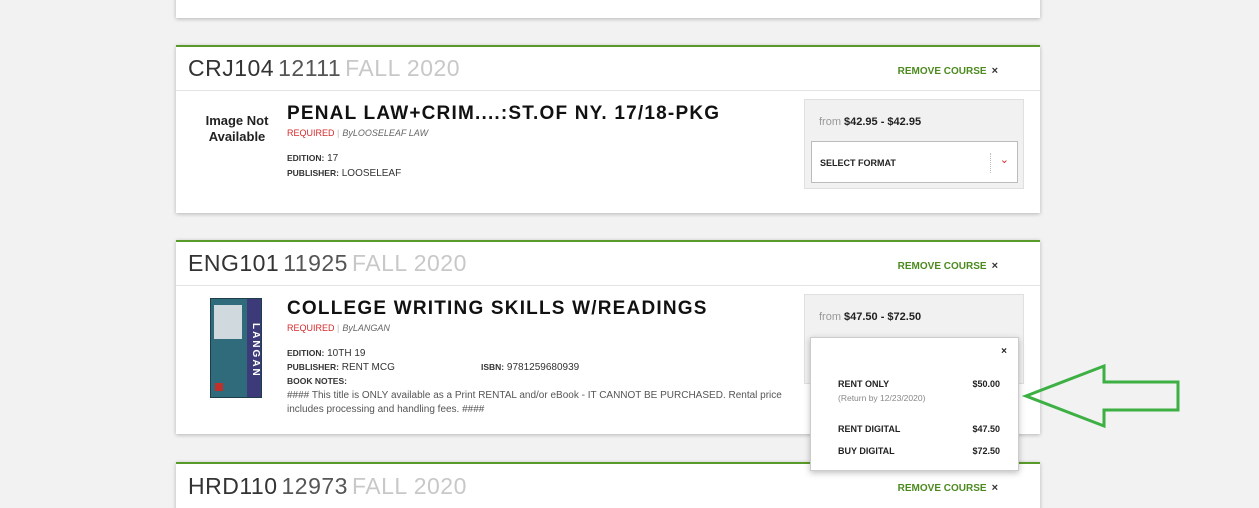  What do you see at coordinates (314, 485) in the screenshot?
I see `course-section: 12973` at bounding box center [314, 485].